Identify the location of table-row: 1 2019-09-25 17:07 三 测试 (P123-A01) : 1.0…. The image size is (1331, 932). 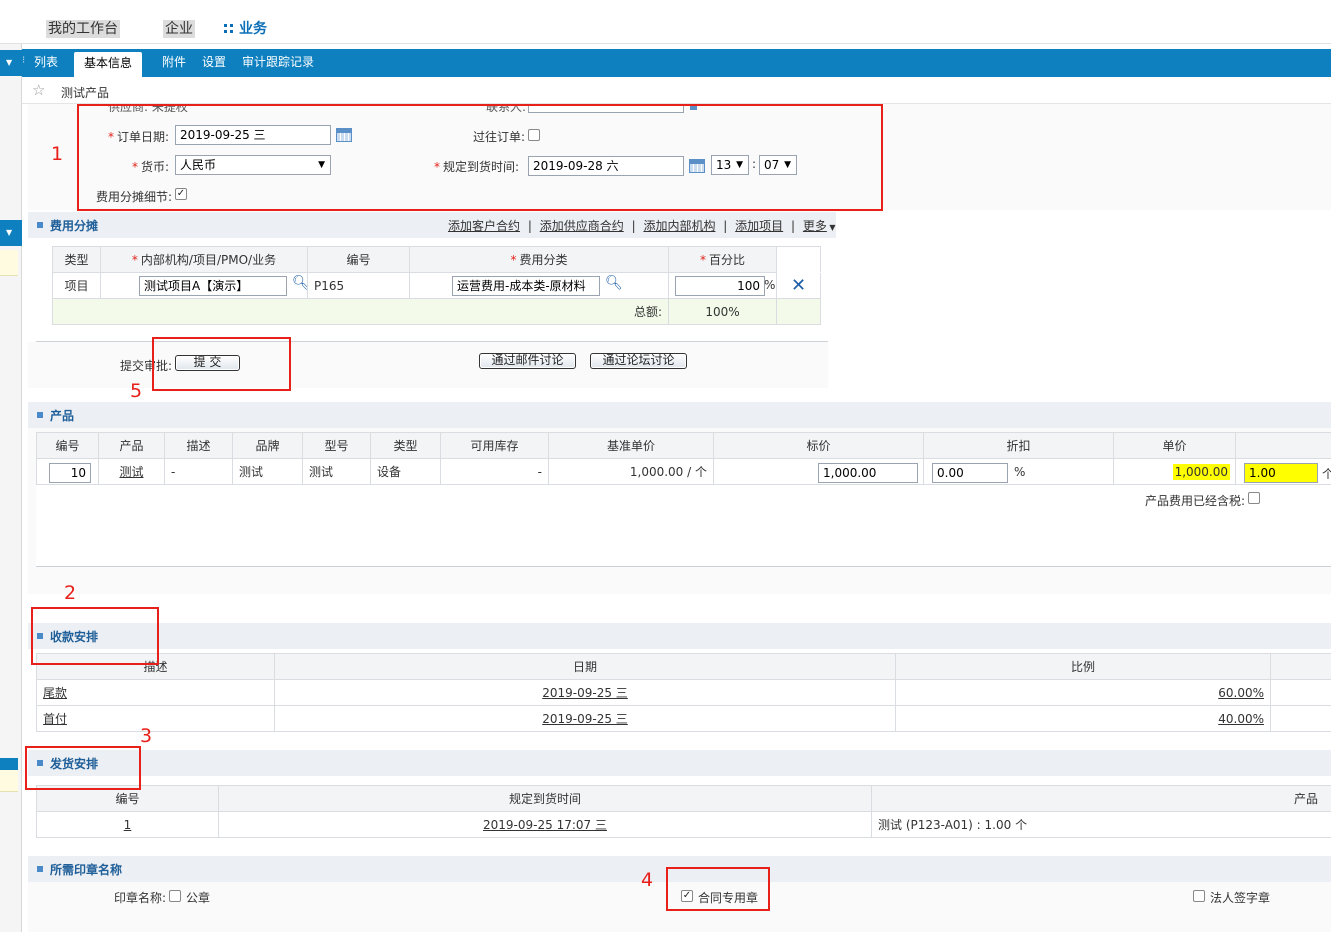
(683, 824).